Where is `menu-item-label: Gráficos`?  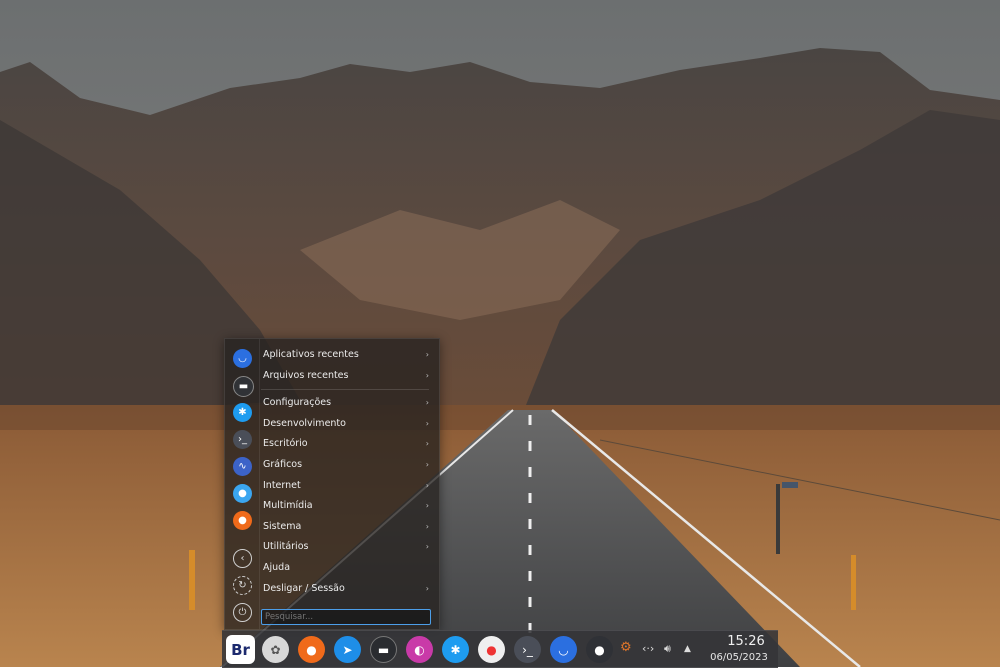 menu-item-label: Gráficos is located at coordinates (283, 464).